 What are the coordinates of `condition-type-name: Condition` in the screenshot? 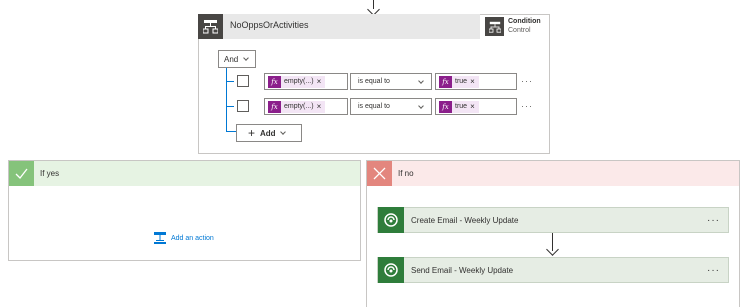 It's located at (524, 21).